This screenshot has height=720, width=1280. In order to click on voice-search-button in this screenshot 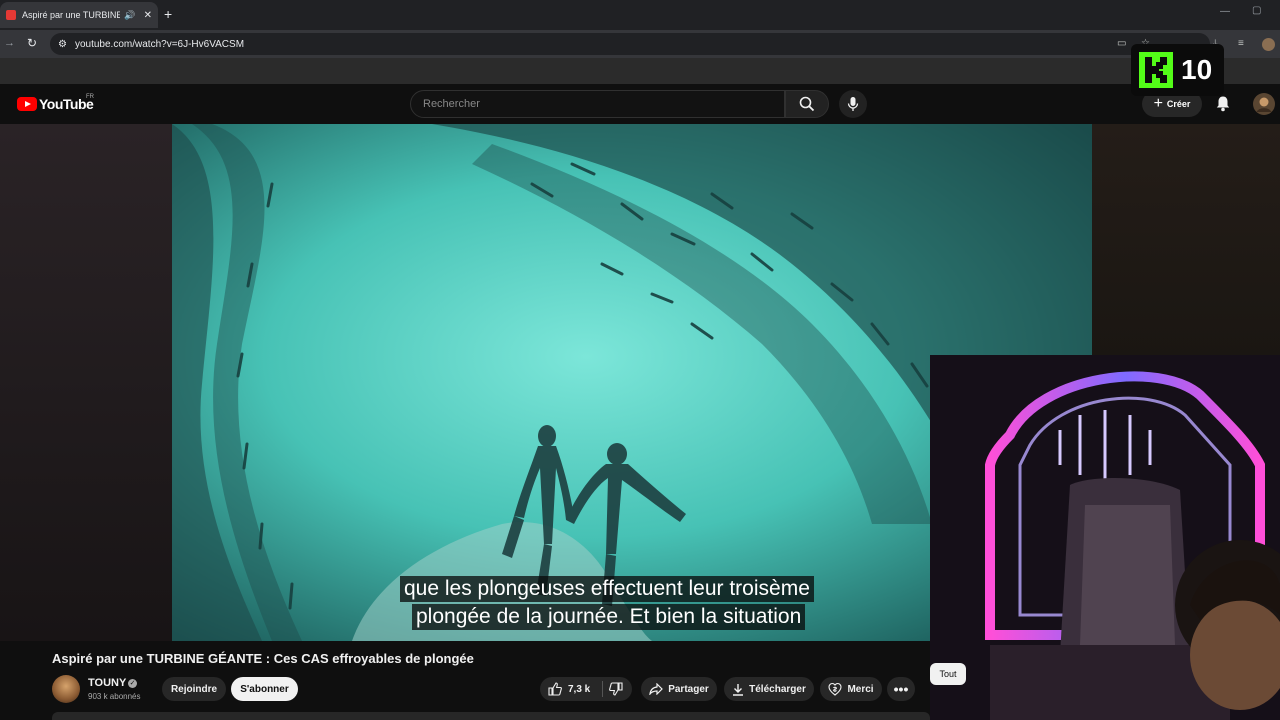, I will do `click(853, 104)`.